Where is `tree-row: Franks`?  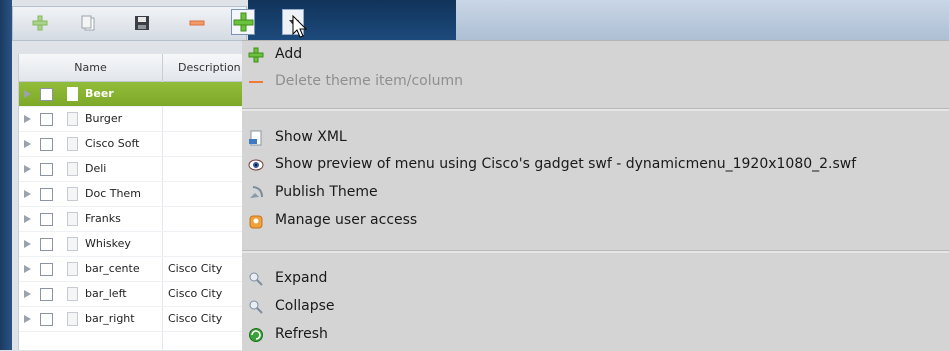 tree-row: Franks is located at coordinates (135, 219).